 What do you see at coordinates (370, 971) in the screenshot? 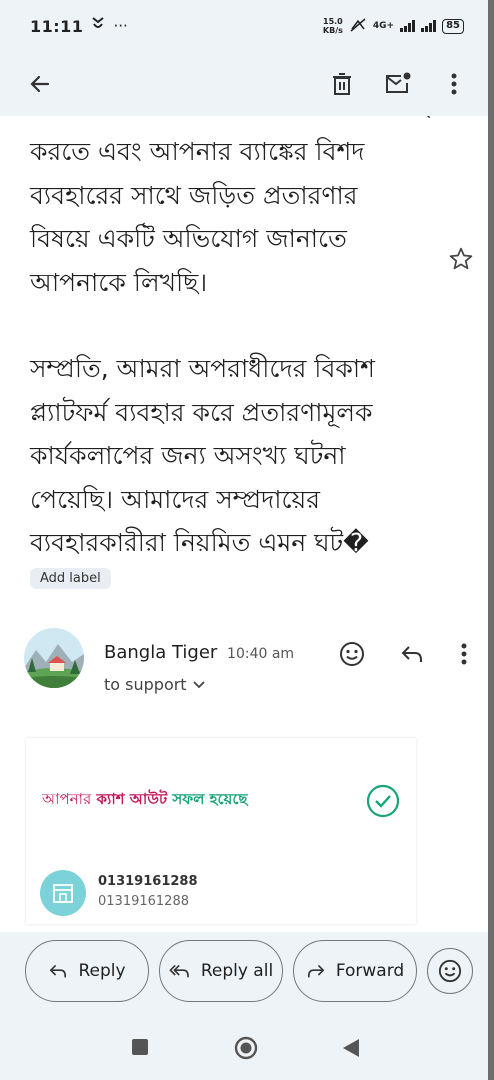
I see `forward-label: Forward` at bounding box center [370, 971].